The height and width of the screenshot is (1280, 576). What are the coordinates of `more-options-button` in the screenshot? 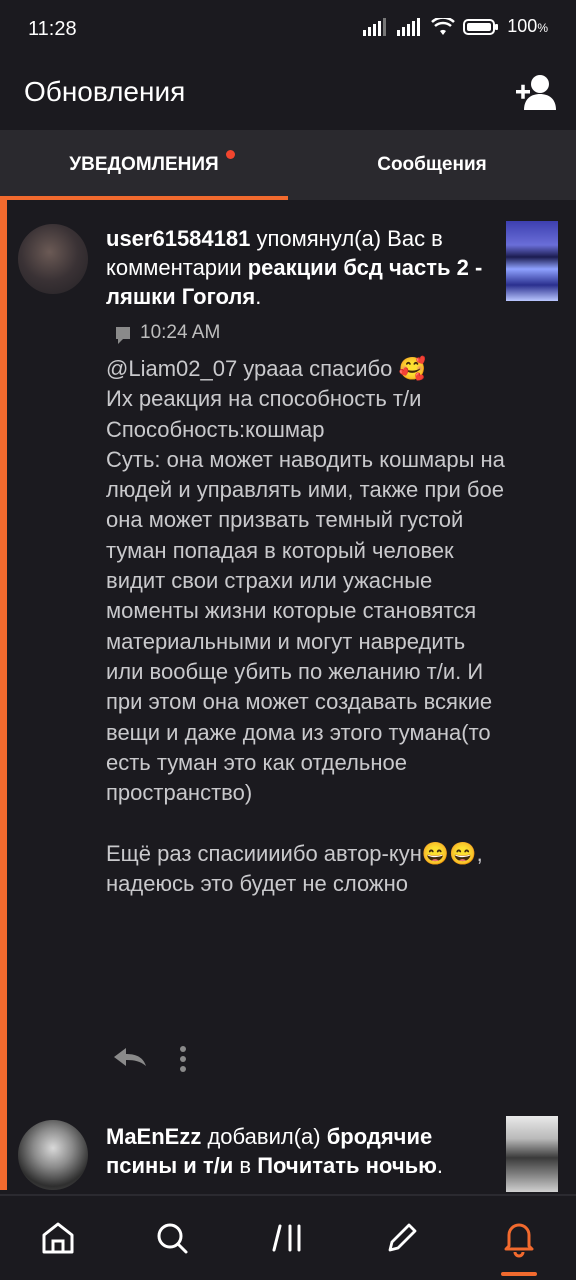 It's located at (183, 1059).